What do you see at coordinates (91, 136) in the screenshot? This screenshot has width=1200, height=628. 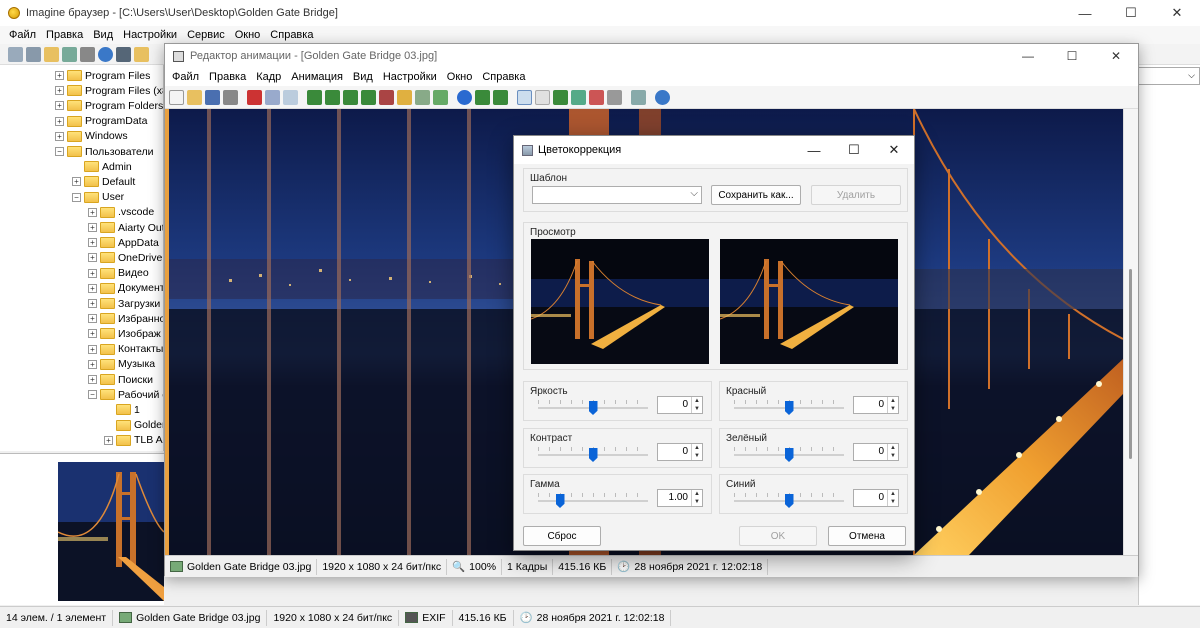 I see `tree-item: + Windows` at bounding box center [91, 136].